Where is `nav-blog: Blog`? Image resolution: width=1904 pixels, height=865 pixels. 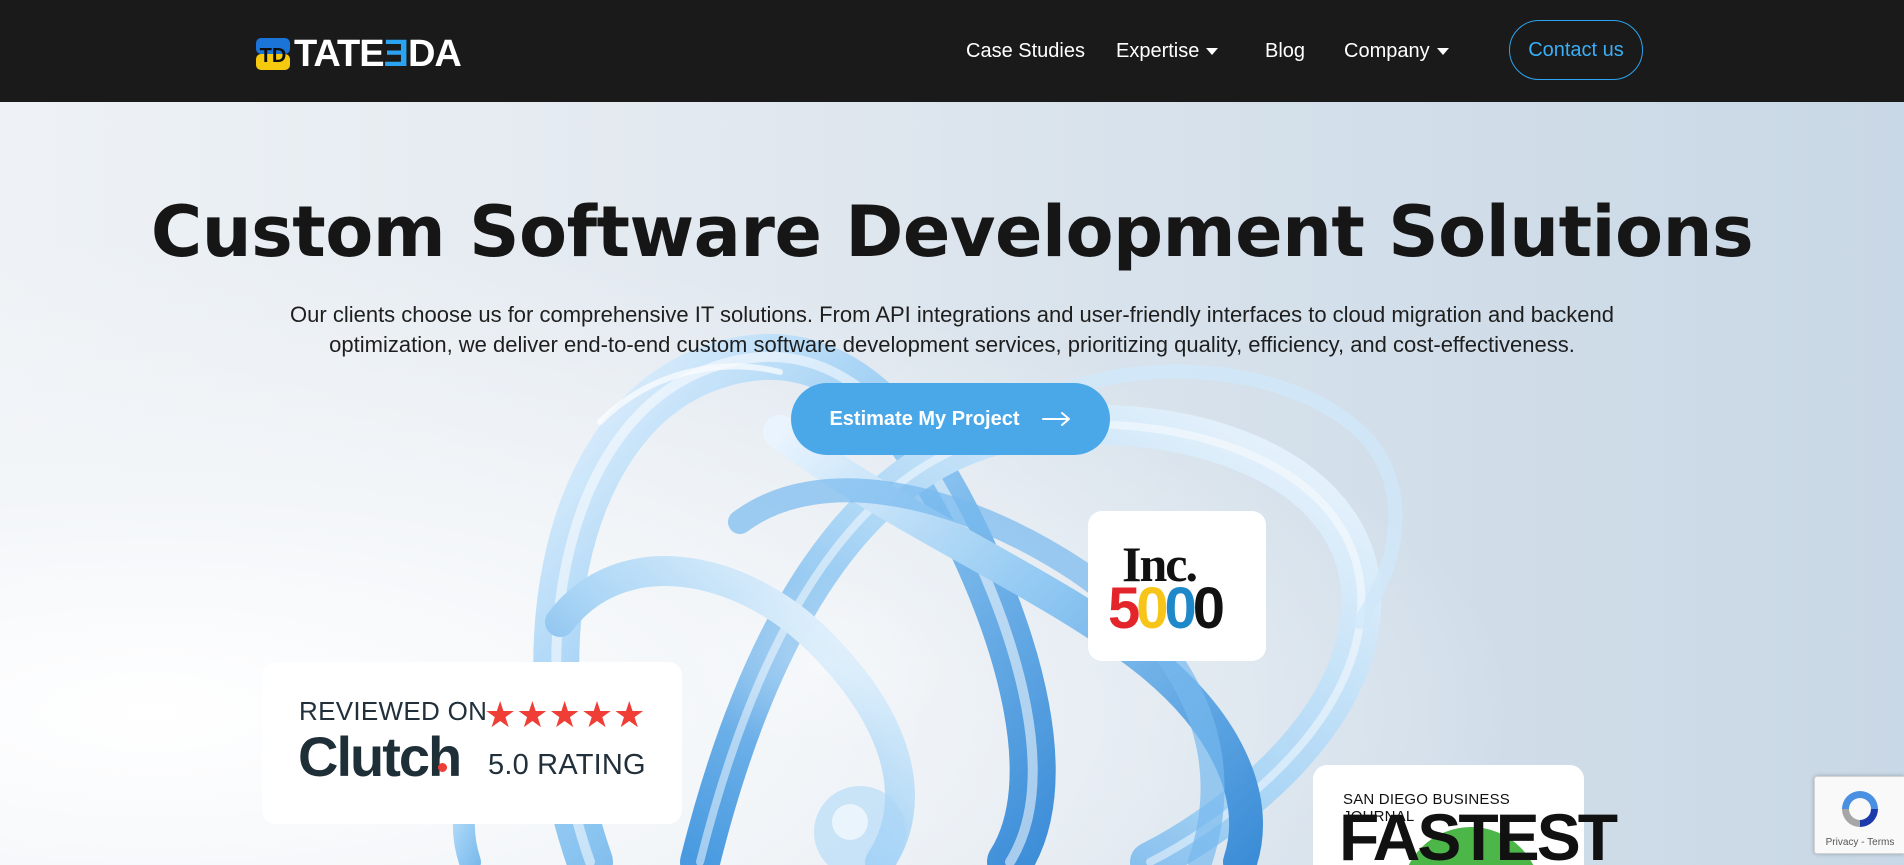
nav-blog: Blog is located at coordinates (1285, 51).